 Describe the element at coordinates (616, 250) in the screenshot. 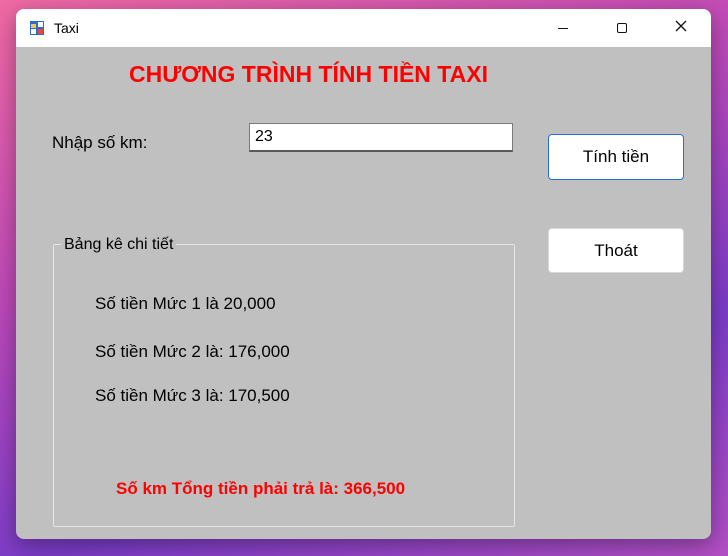

I see `exit-button: Thoát` at that location.